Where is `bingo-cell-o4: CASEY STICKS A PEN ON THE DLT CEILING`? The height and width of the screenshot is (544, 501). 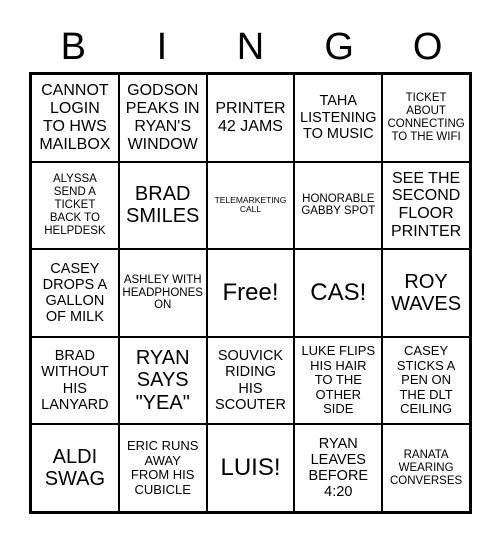 bingo-cell-o4: CASEY STICKS A PEN ON THE DLT CEILING is located at coordinates (426, 380).